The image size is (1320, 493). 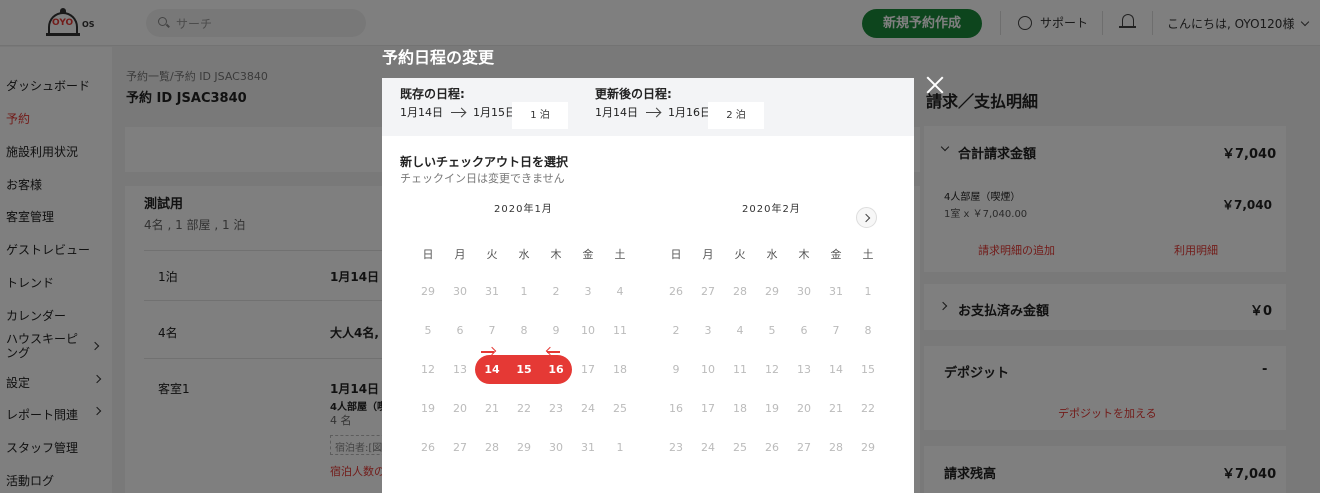 What do you see at coordinates (540, 115) in the screenshot?
I see `existing-nights: 1 泊` at bounding box center [540, 115].